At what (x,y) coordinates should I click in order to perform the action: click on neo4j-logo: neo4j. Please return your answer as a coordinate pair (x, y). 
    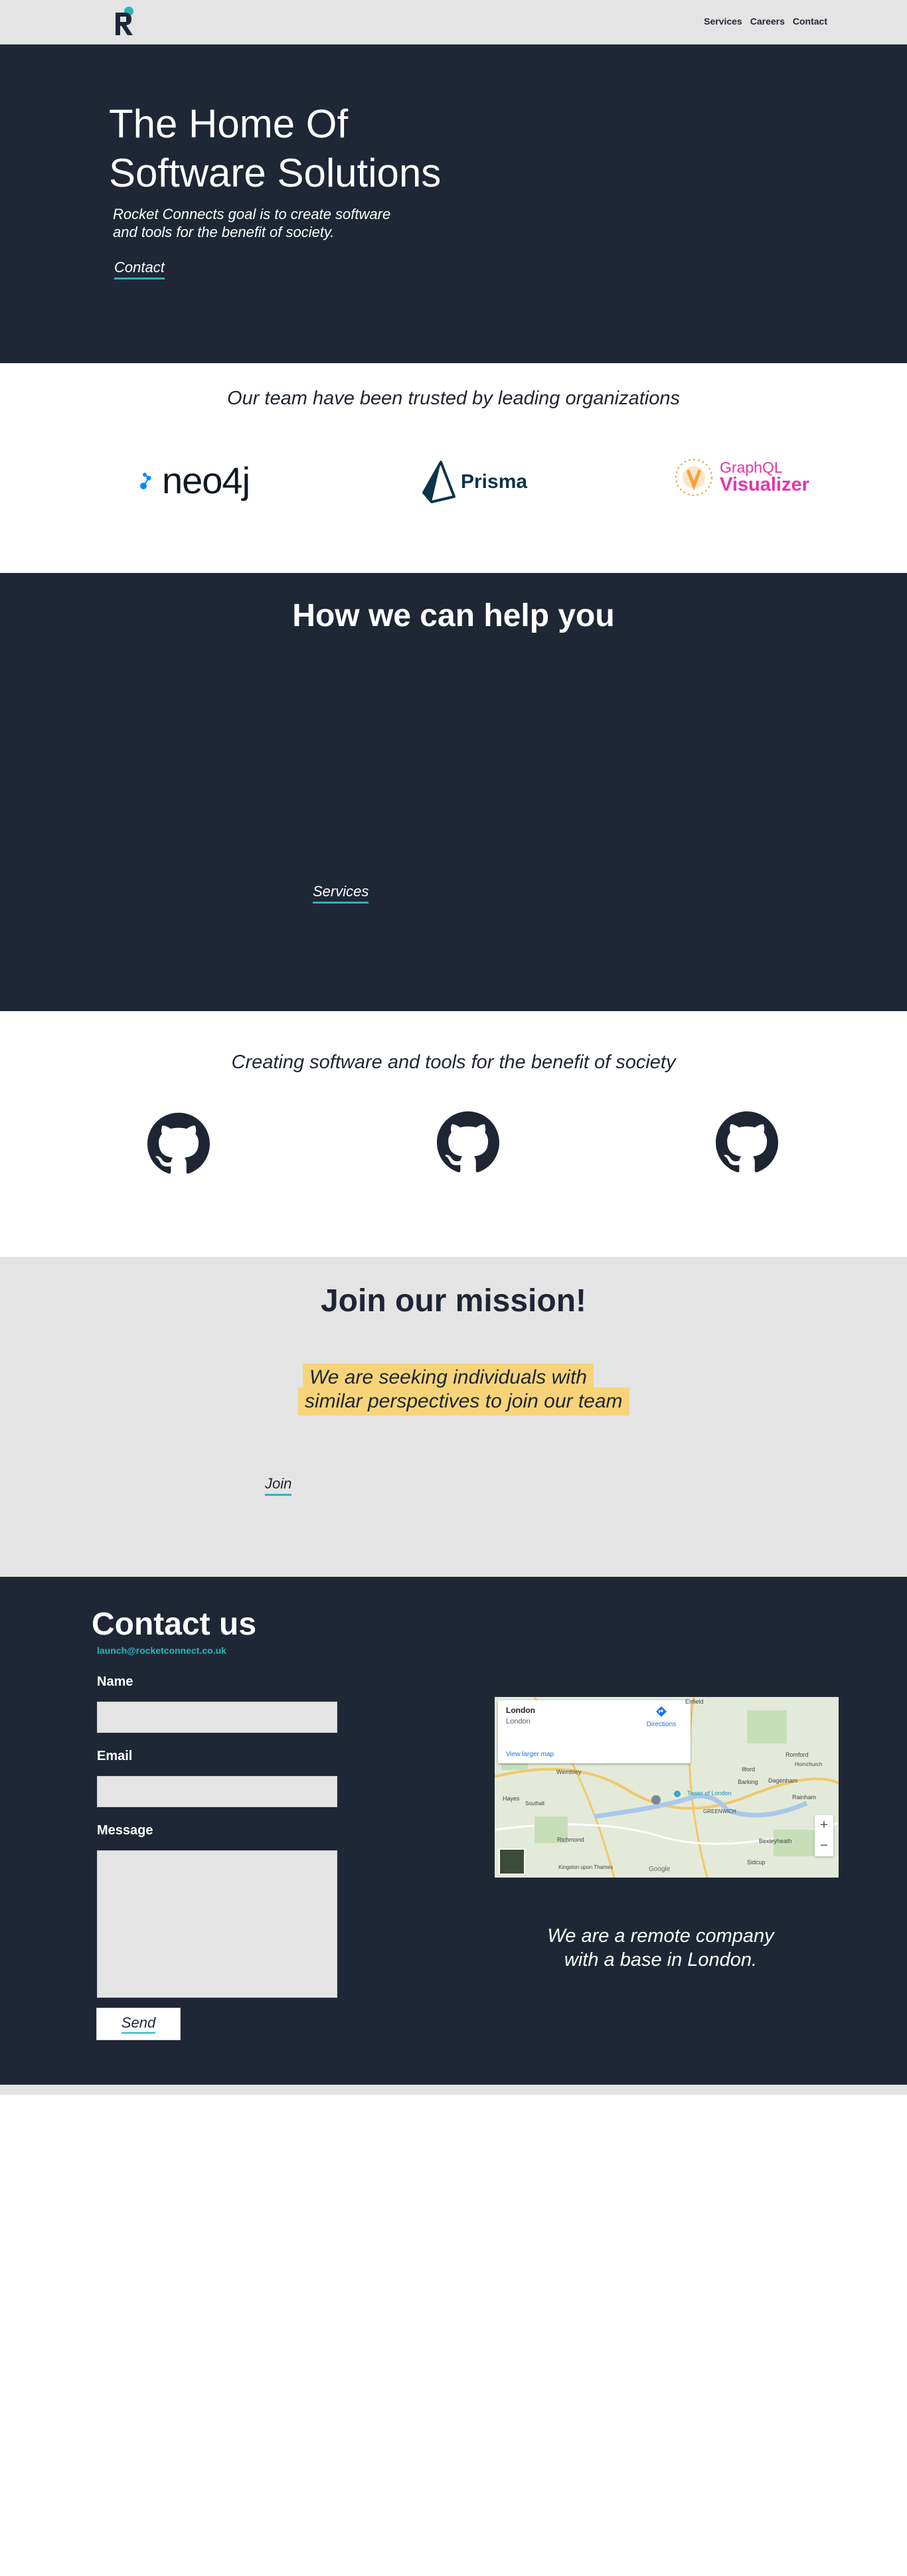
    Looking at the image, I should click on (194, 480).